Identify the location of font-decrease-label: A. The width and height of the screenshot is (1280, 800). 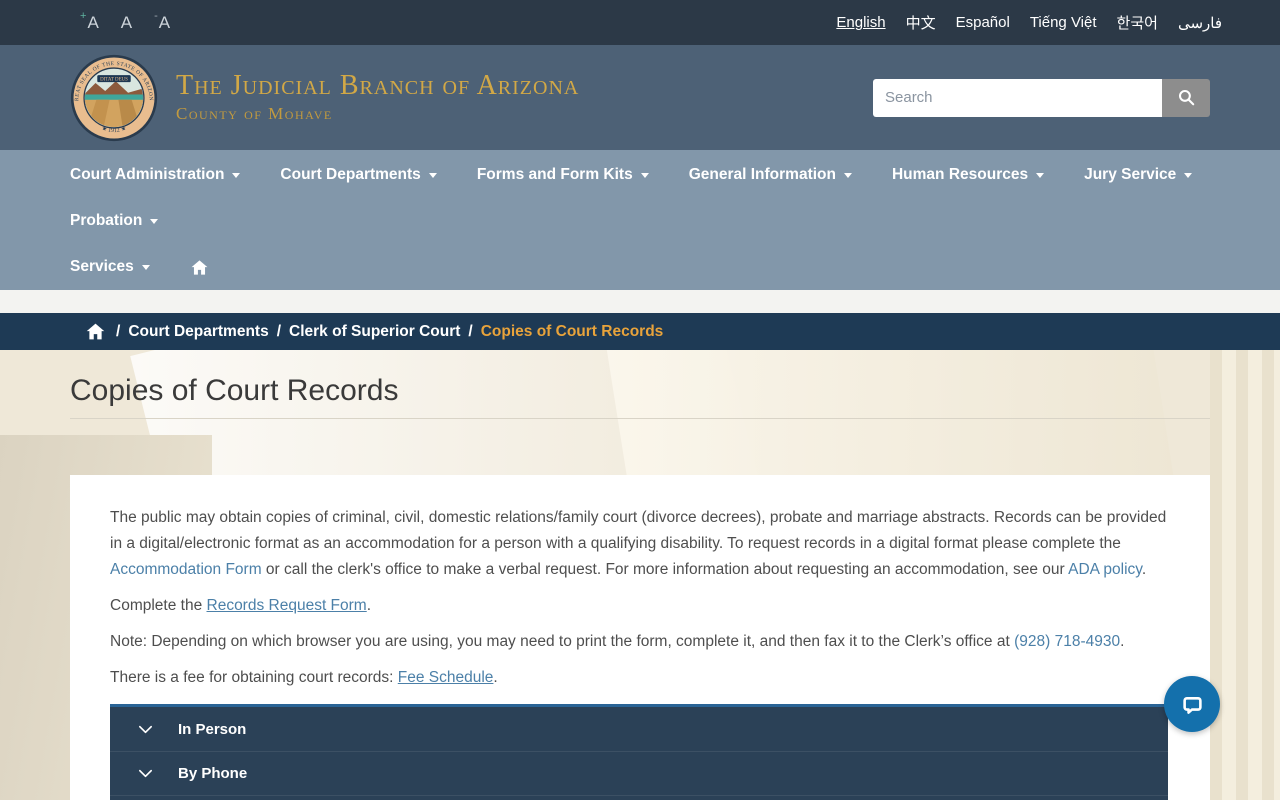
(164, 22).